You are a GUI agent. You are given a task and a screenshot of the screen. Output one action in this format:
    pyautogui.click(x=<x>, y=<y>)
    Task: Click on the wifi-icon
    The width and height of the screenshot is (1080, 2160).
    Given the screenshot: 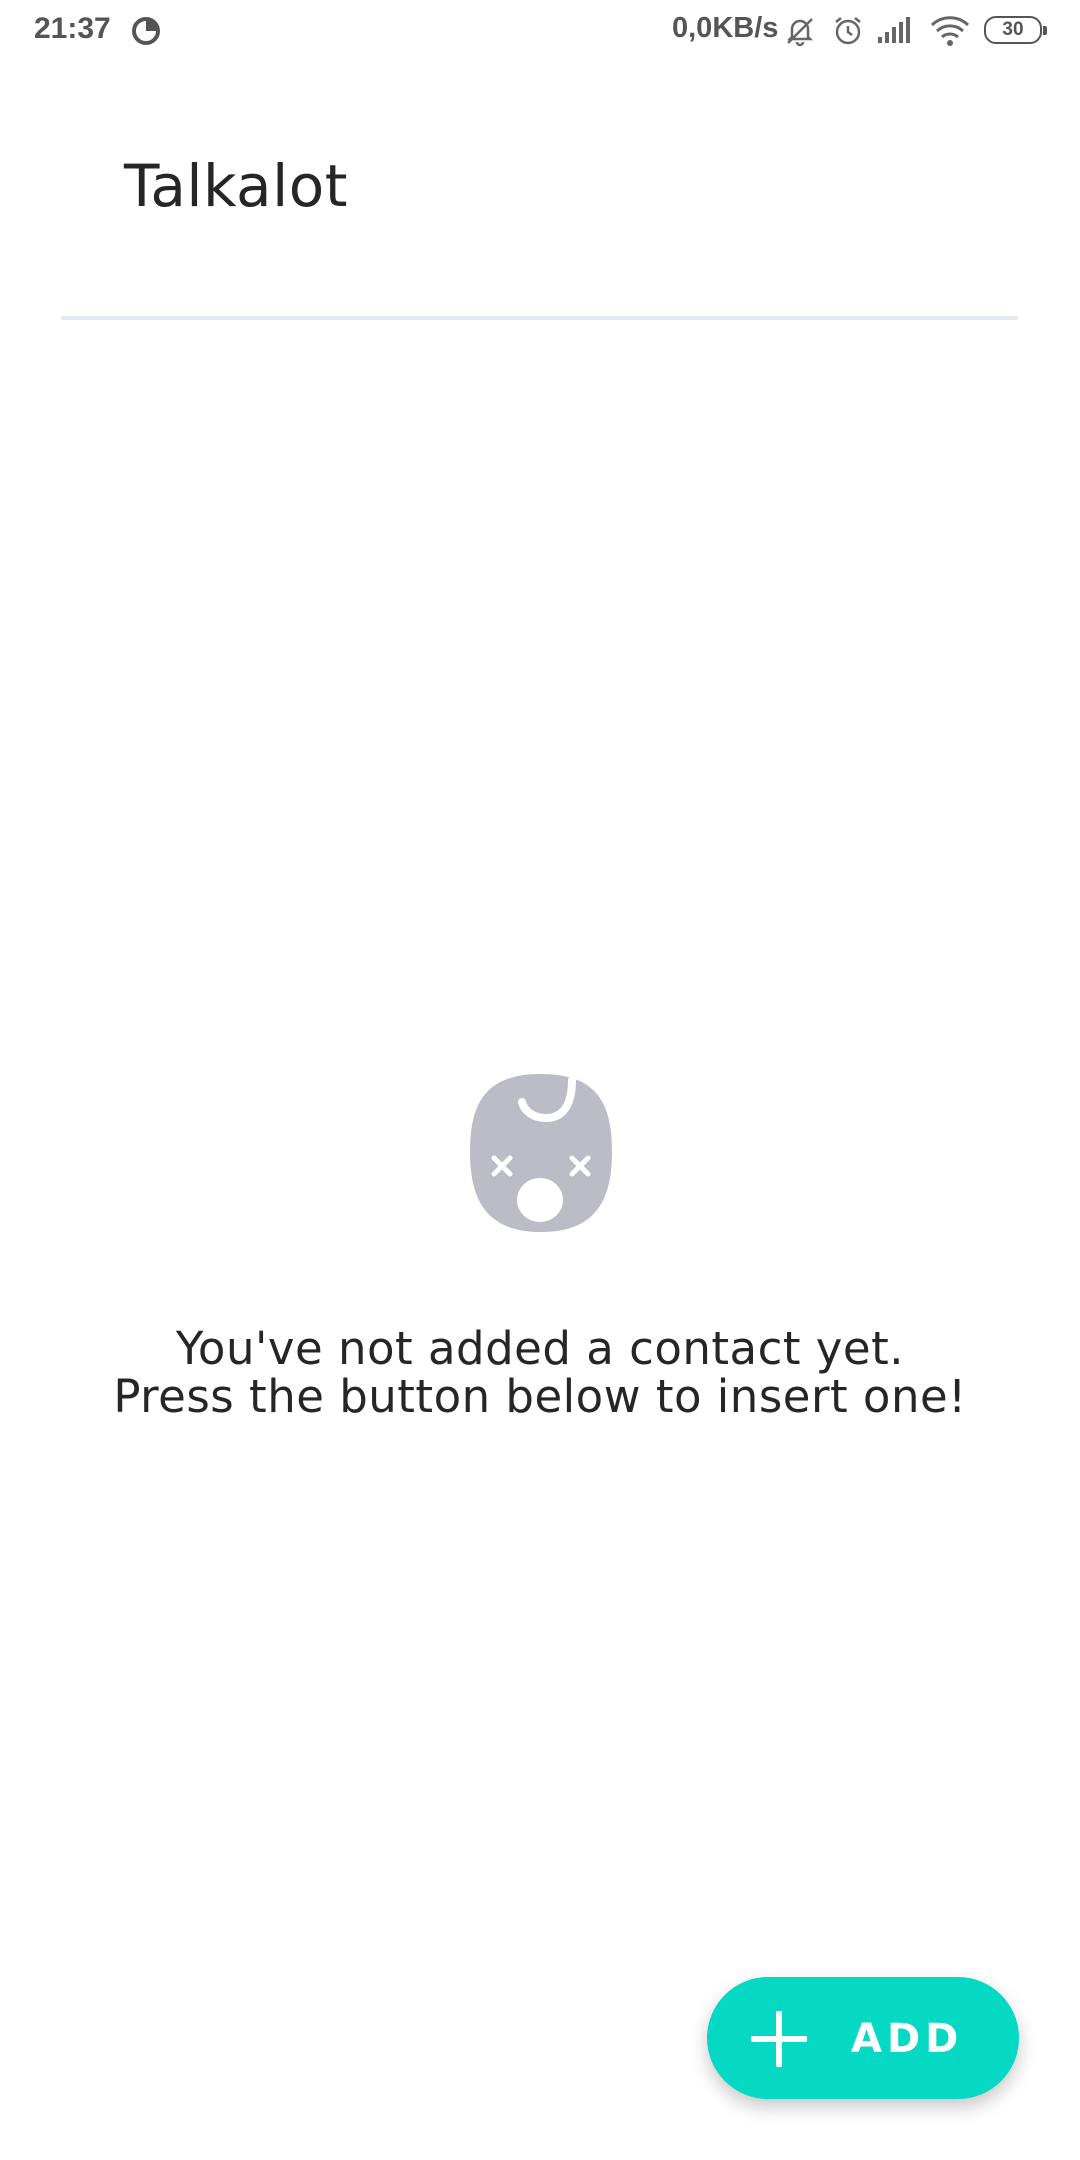 What is the action you would take?
    pyautogui.click(x=950, y=31)
    